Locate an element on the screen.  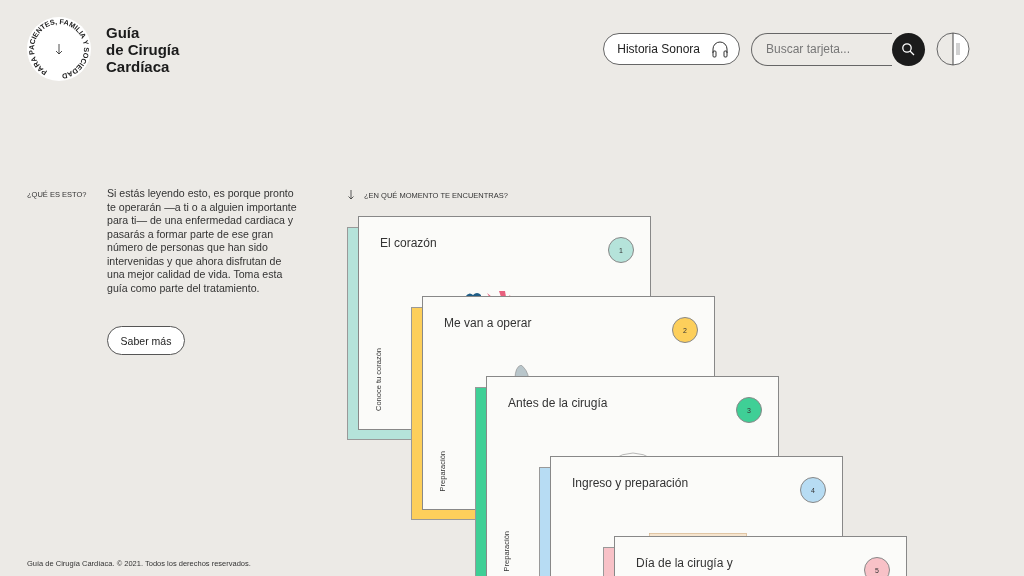
card-title: Día de la cirugía y is located at coordinates (684, 563).